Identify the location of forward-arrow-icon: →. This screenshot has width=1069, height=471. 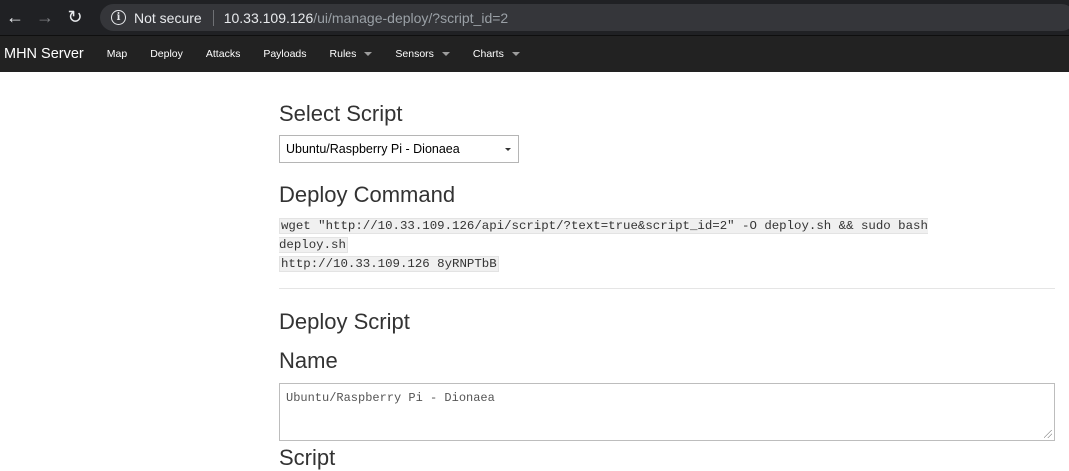
(45, 18).